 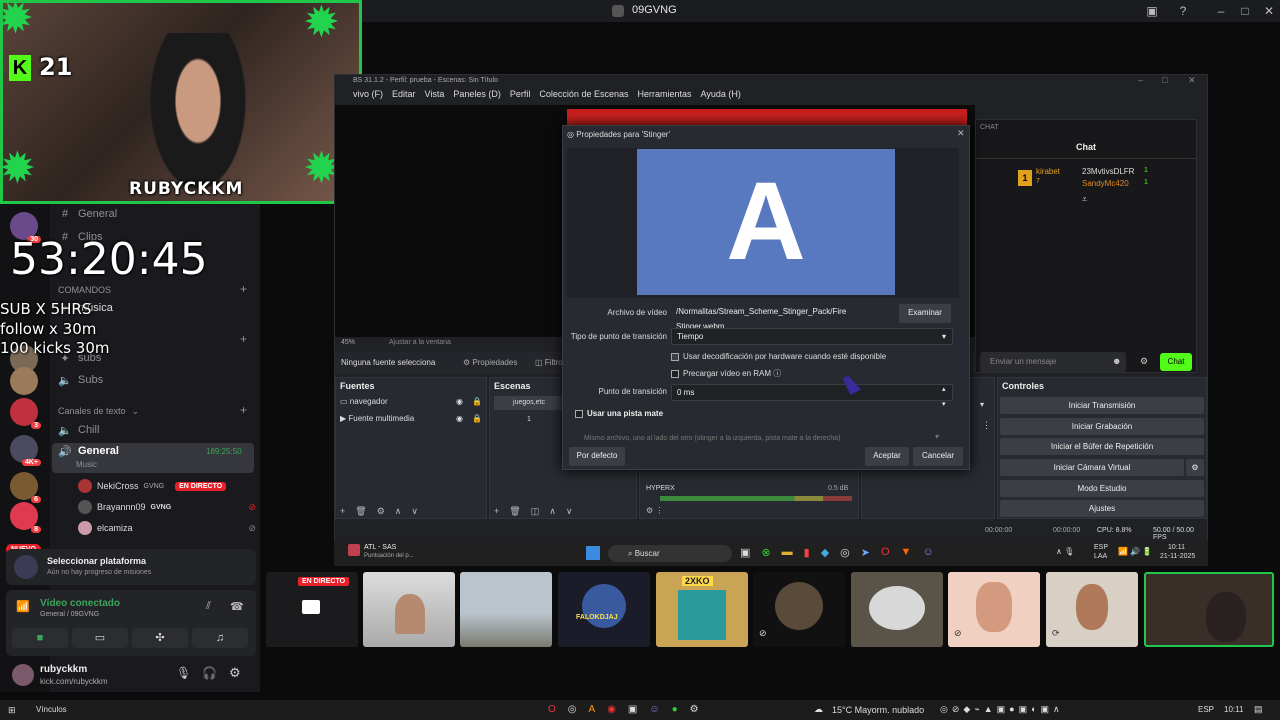 What do you see at coordinates (675, 709) in the screenshot?
I see `spotify-icon: ●` at bounding box center [675, 709].